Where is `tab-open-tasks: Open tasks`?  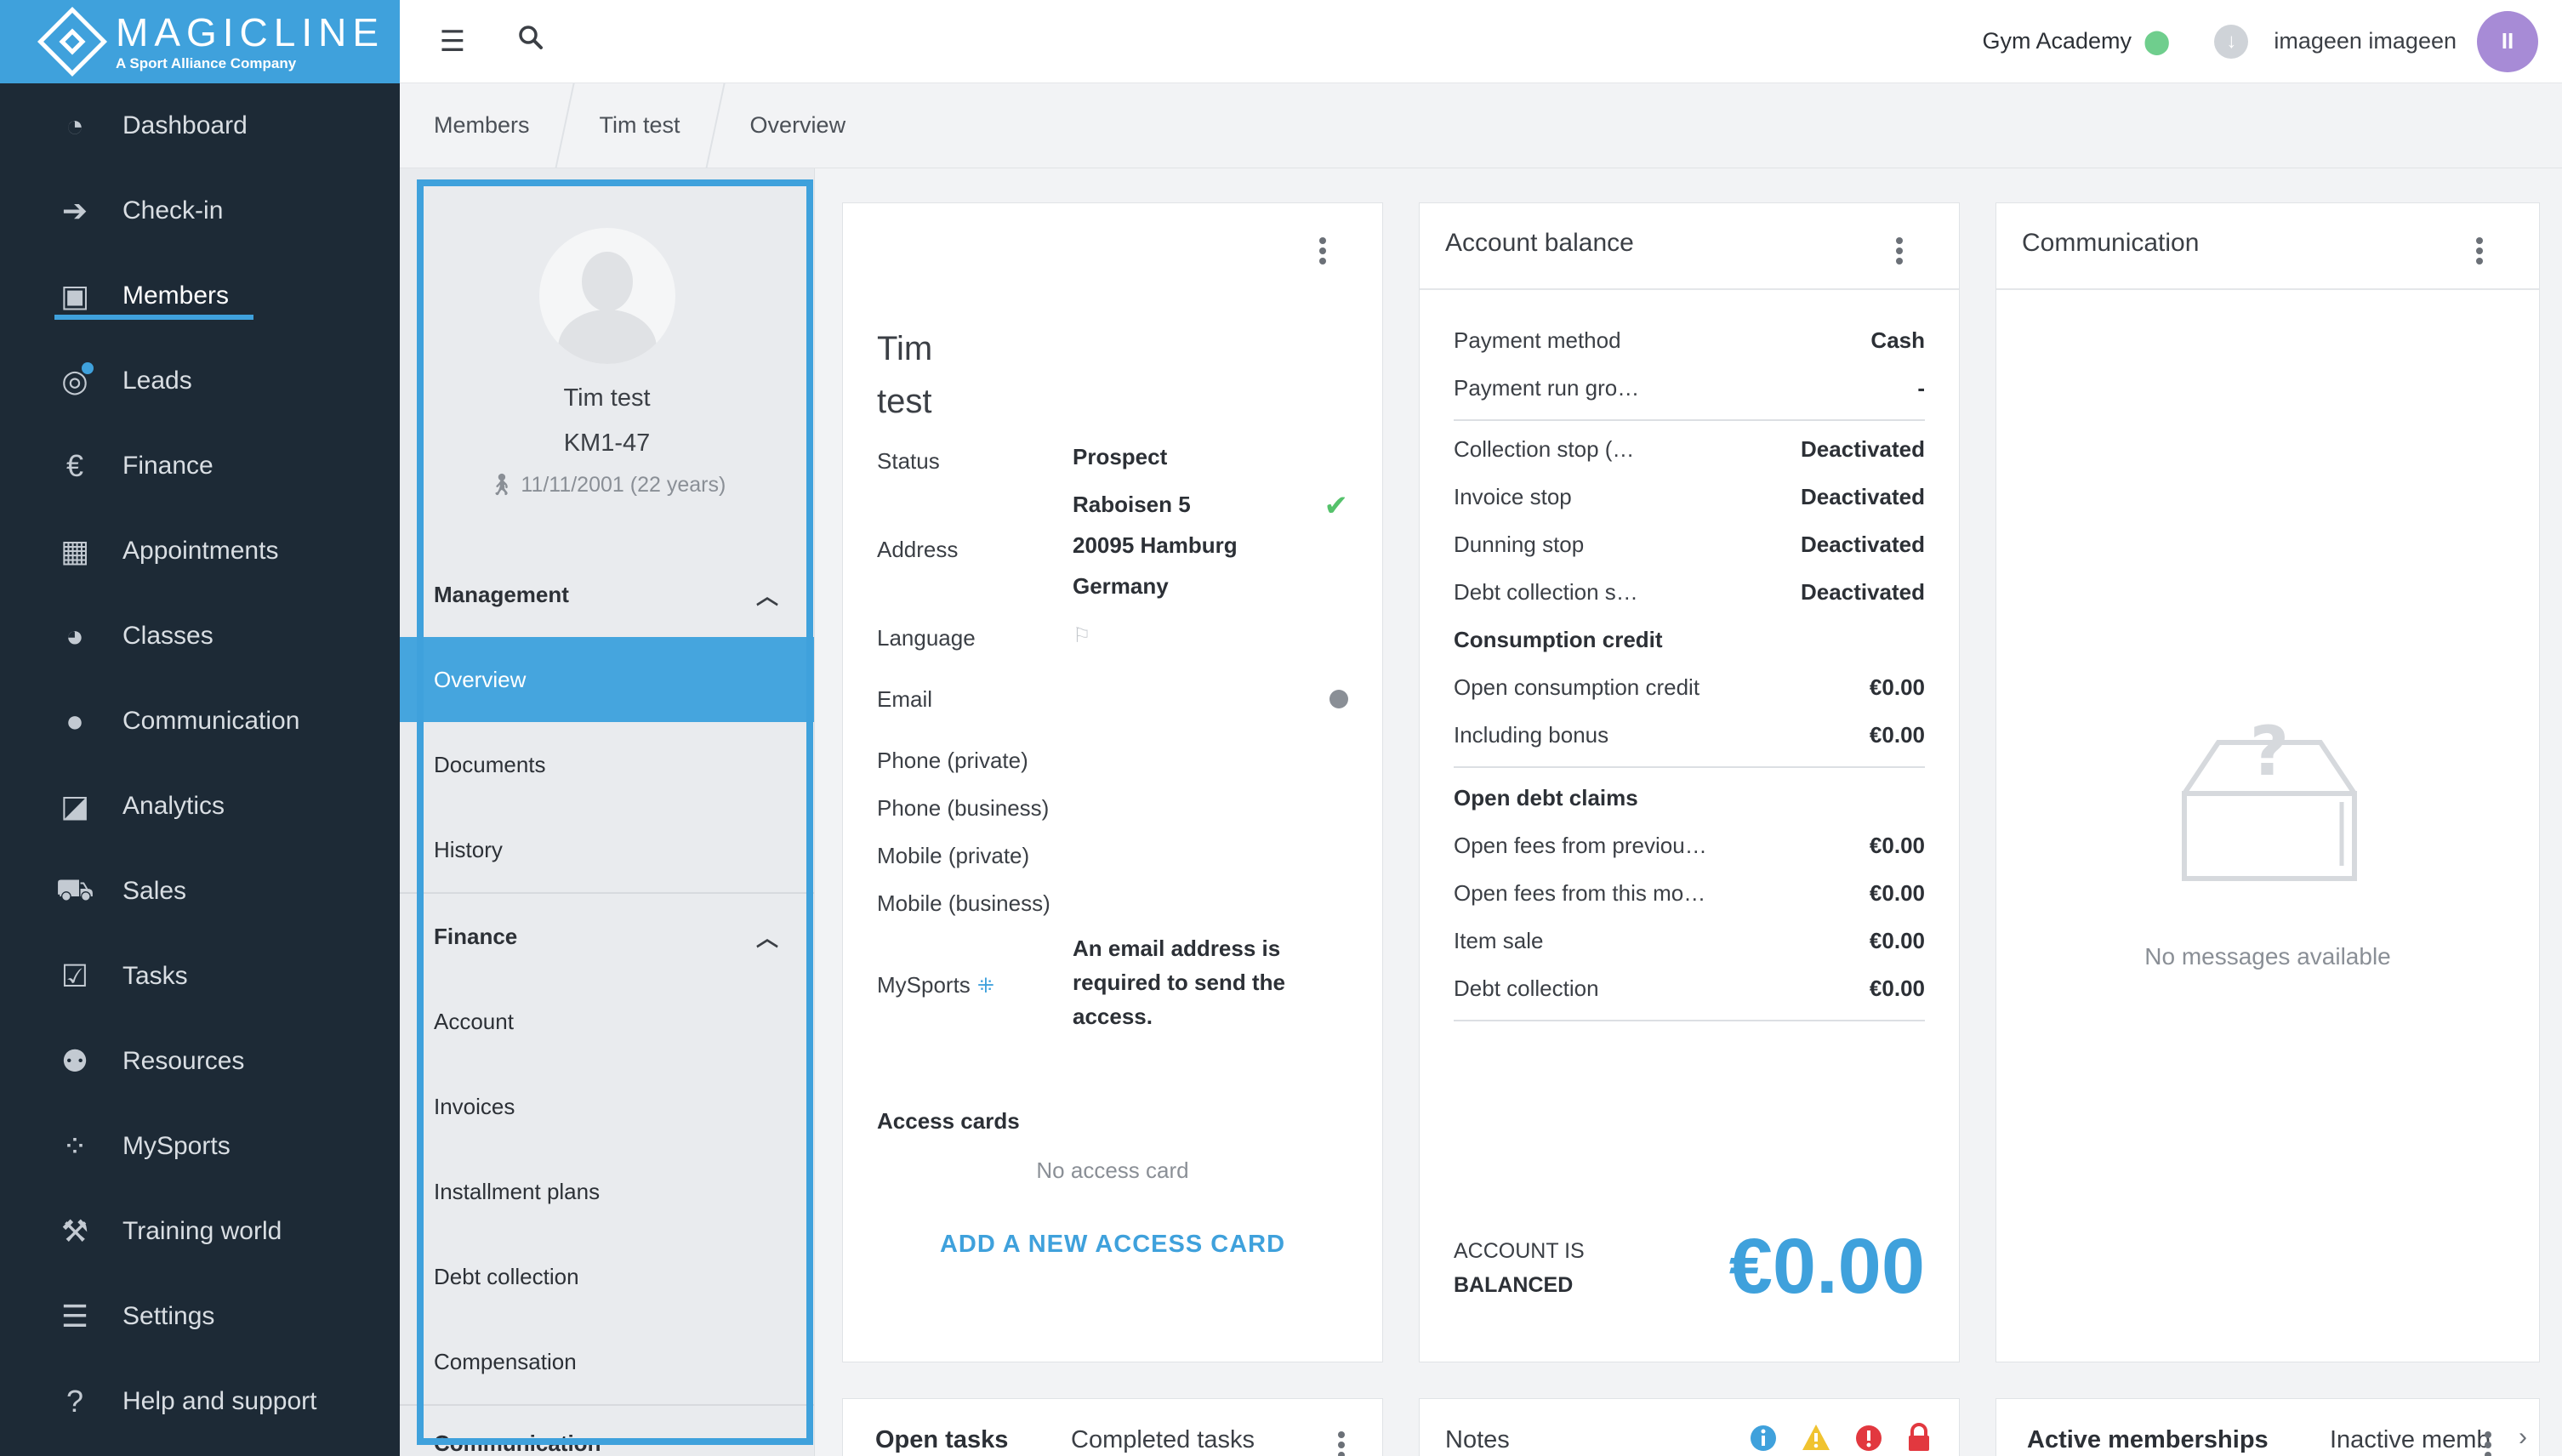
tab-open-tasks: Open tasks is located at coordinates (941, 1440).